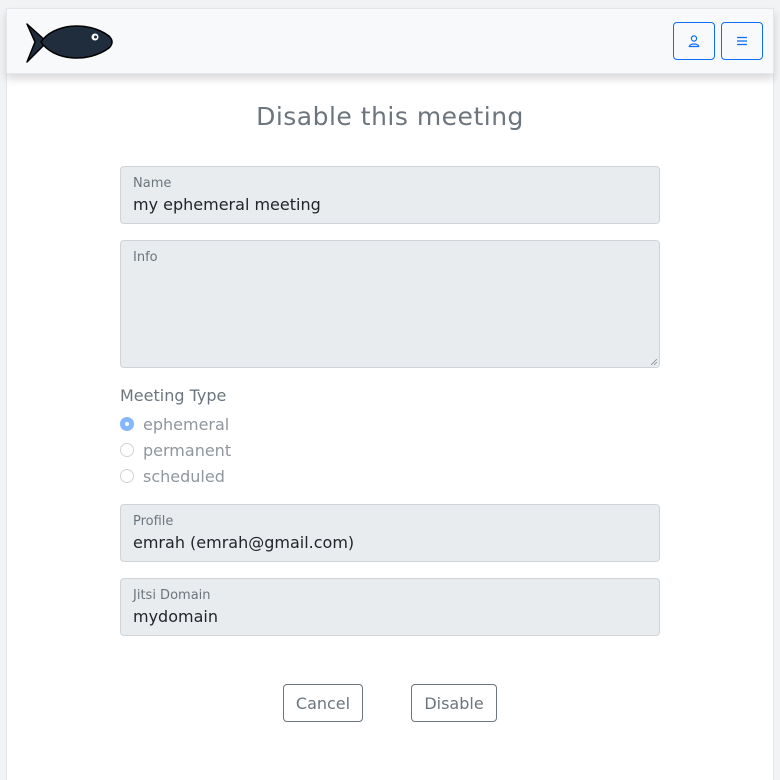  What do you see at coordinates (186, 424) in the screenshot?
I see `radio-label: ephemeral` at bounding box center [186, 424].